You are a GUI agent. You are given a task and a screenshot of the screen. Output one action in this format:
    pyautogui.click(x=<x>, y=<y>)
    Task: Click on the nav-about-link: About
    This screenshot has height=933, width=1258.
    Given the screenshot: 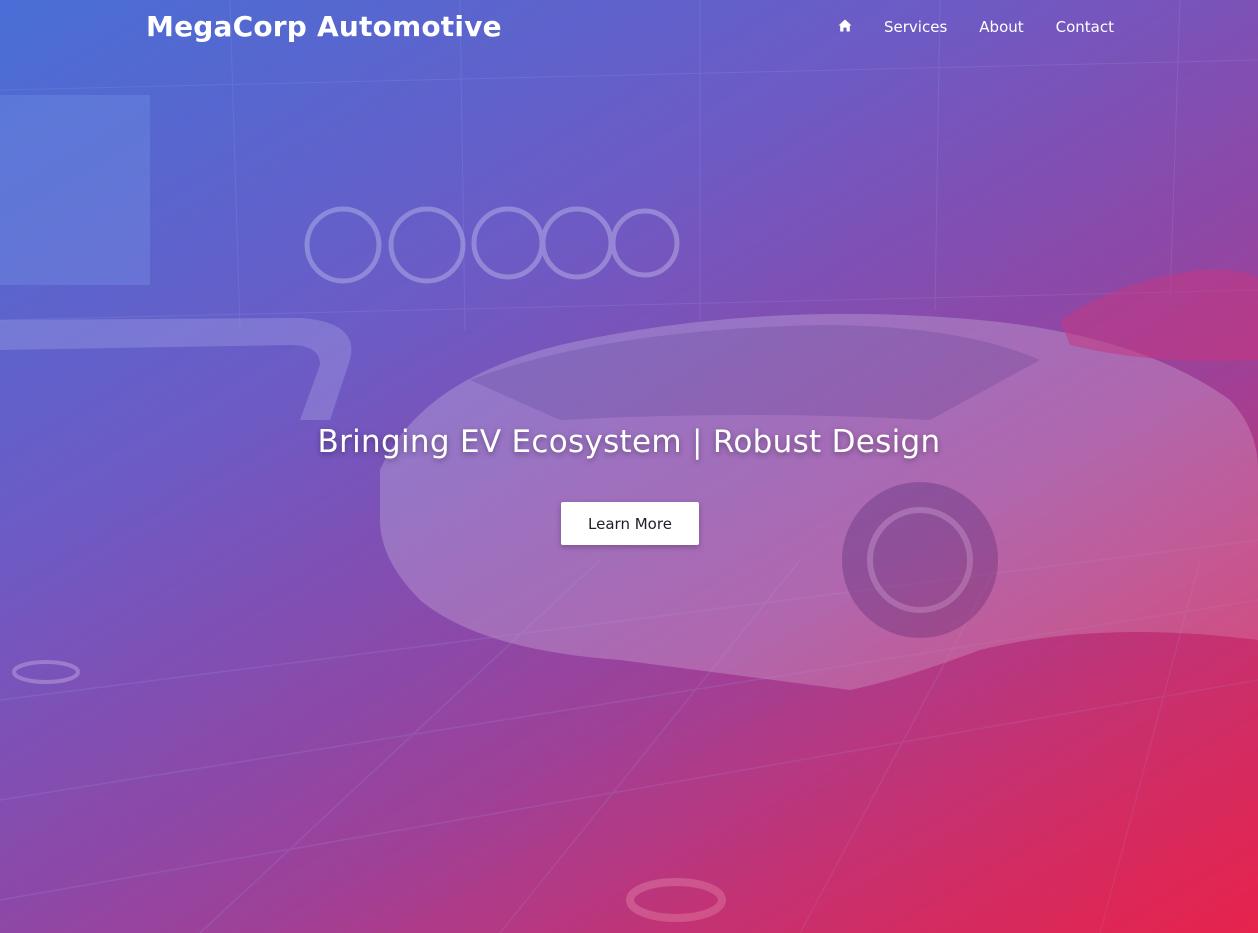 What is the action you would take?
    pyautogui.click(x=1001, y=27)
    